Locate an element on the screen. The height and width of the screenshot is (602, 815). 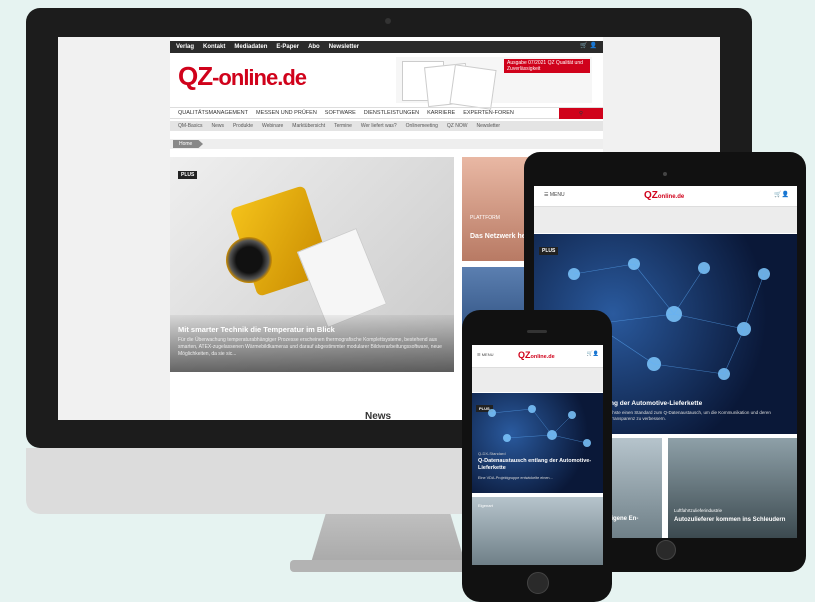
tablet-camera is located at coordinates (665, 174).